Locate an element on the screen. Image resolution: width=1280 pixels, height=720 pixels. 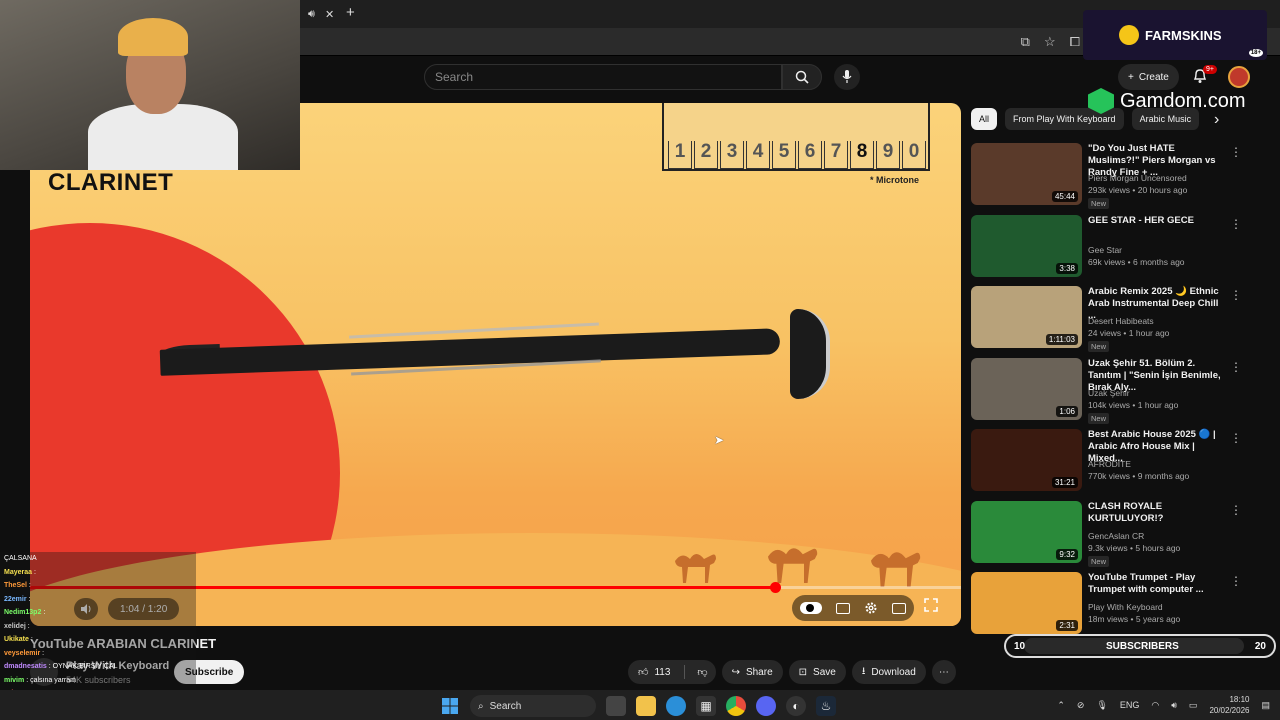
recommendation-channel: Gee Star is located at coordinates (1105, 250).